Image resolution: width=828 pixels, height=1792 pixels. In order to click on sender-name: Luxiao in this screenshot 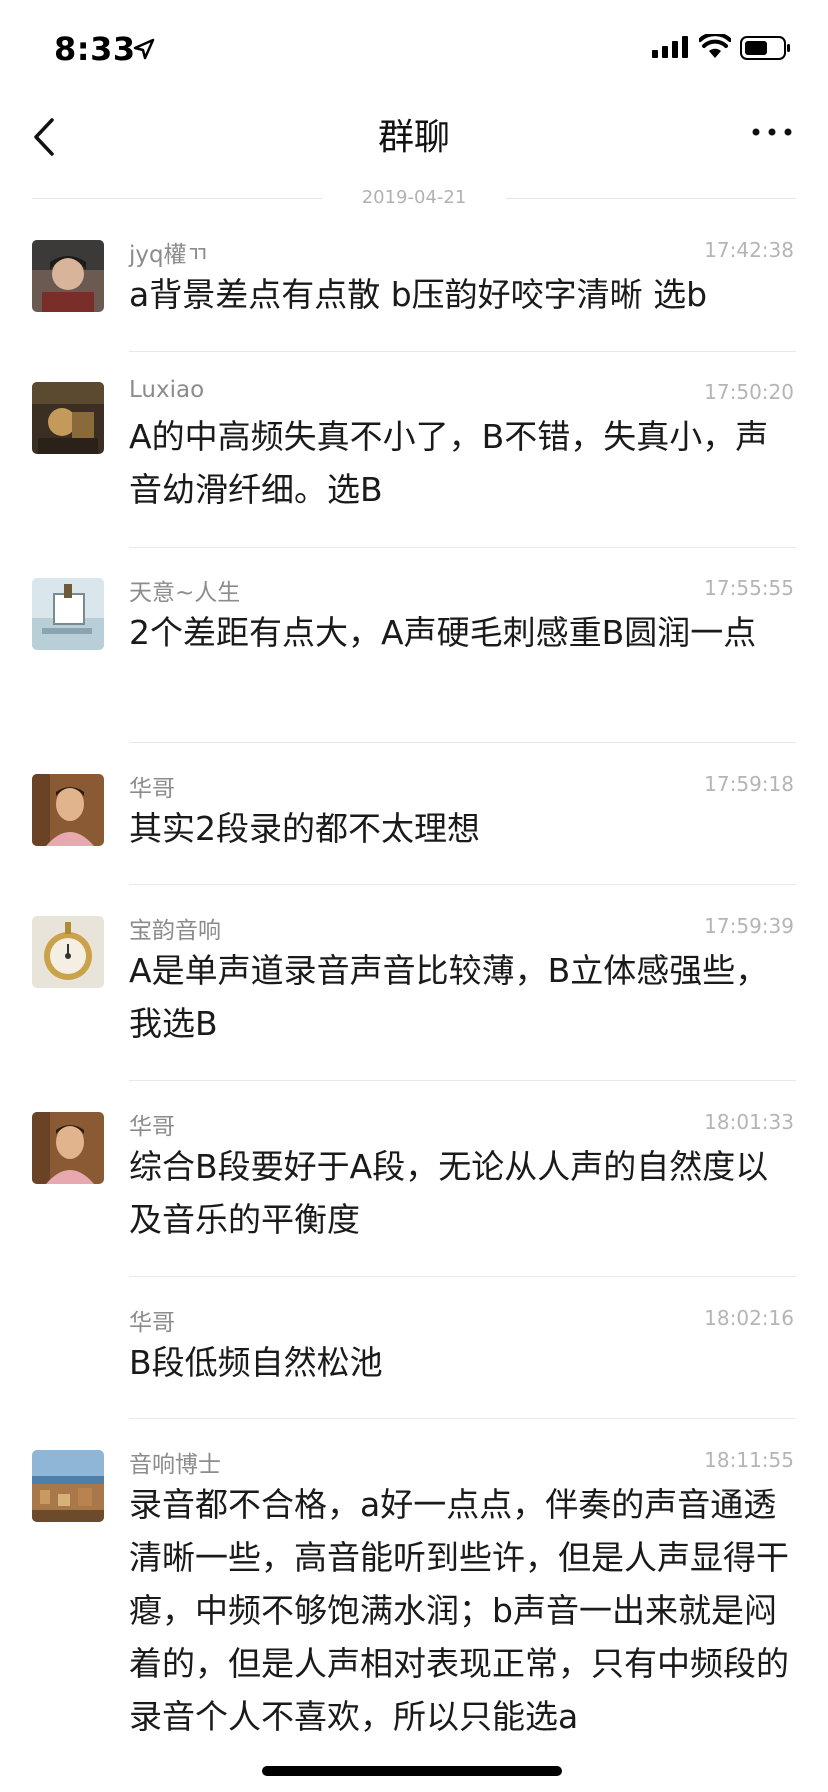, I will do `click(167, 390)`.